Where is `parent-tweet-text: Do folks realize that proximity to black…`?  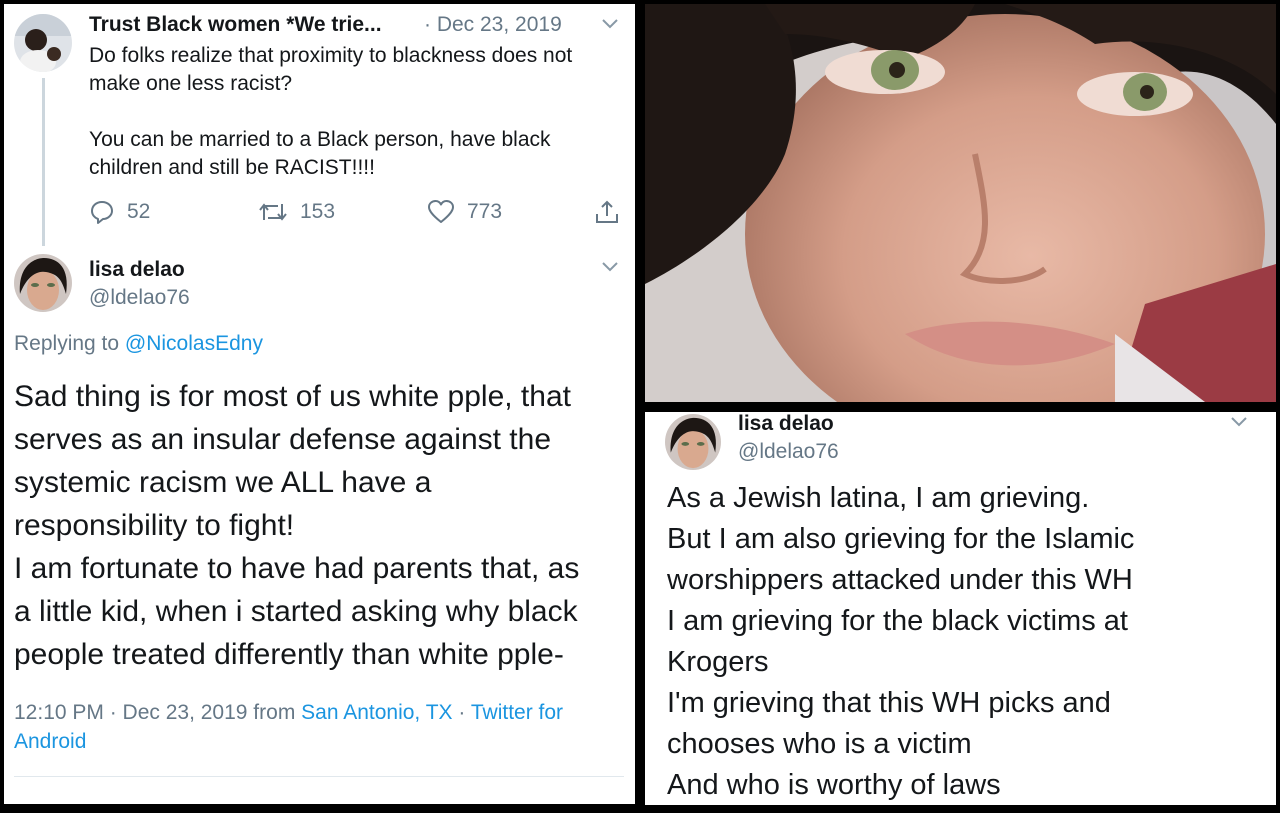 parent-tweet-text: Do folks realize that proximity to black… is located at coordinates (359, 112).